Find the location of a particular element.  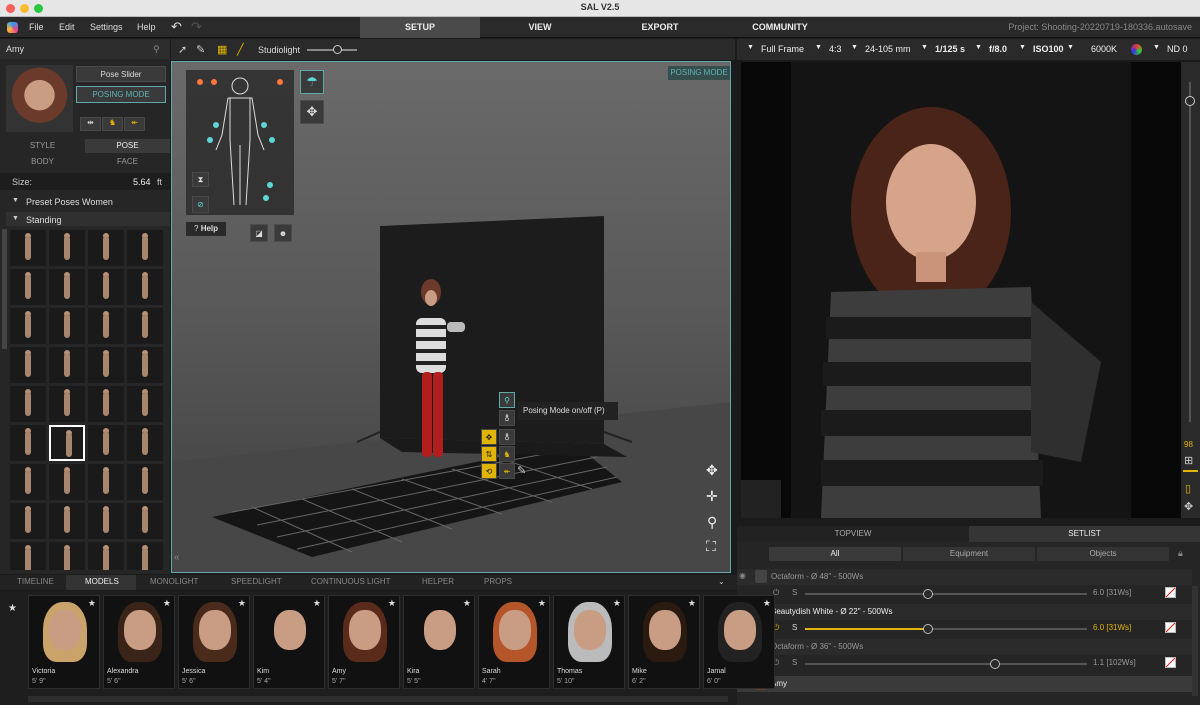

preset-poses-header: Preset Poses Women is located at coordinates (69, 202).